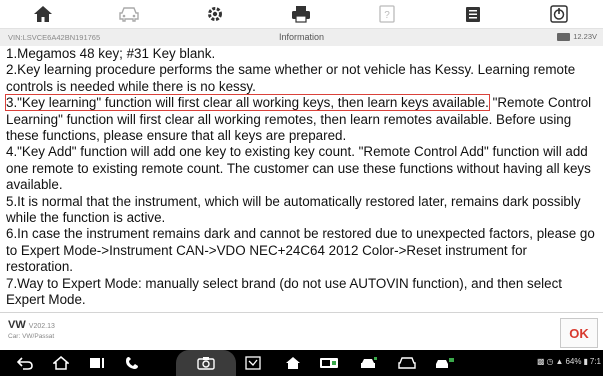 The width and height of the screenshot is (603, 376). I want to click on autel-home-button, so click(293, 363).